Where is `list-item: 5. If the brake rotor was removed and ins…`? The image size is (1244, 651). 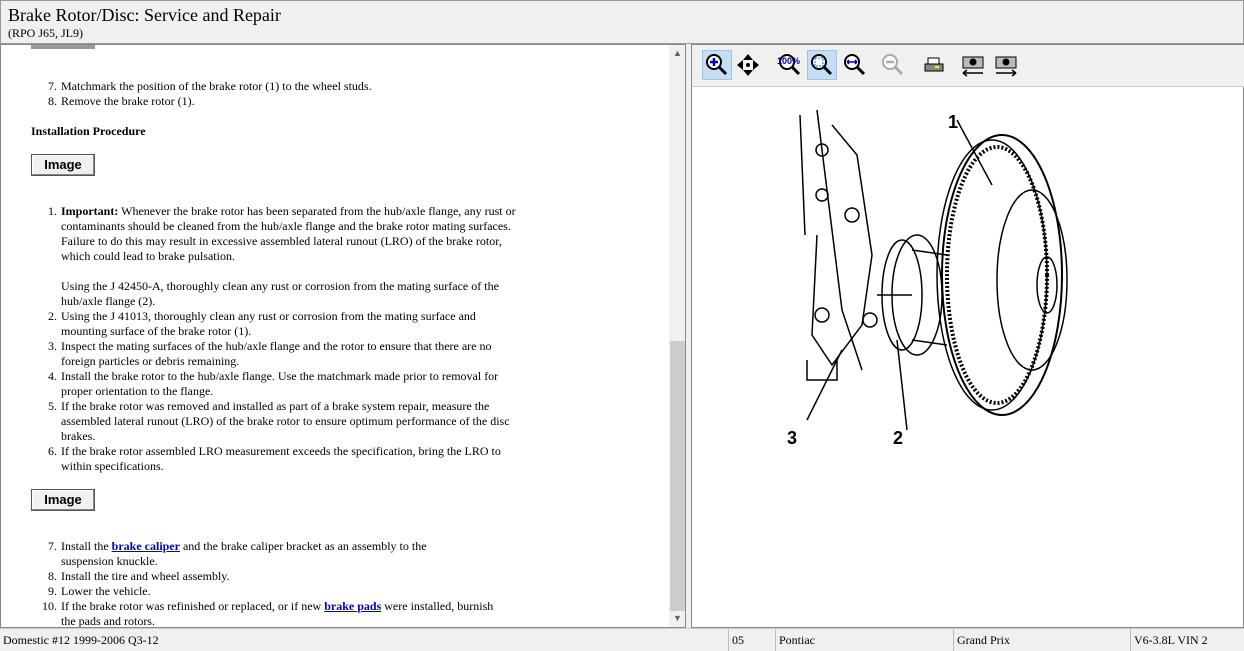
list-item: 5. If the brake rotor was removed and ins… is located at coordinates (279, 421).